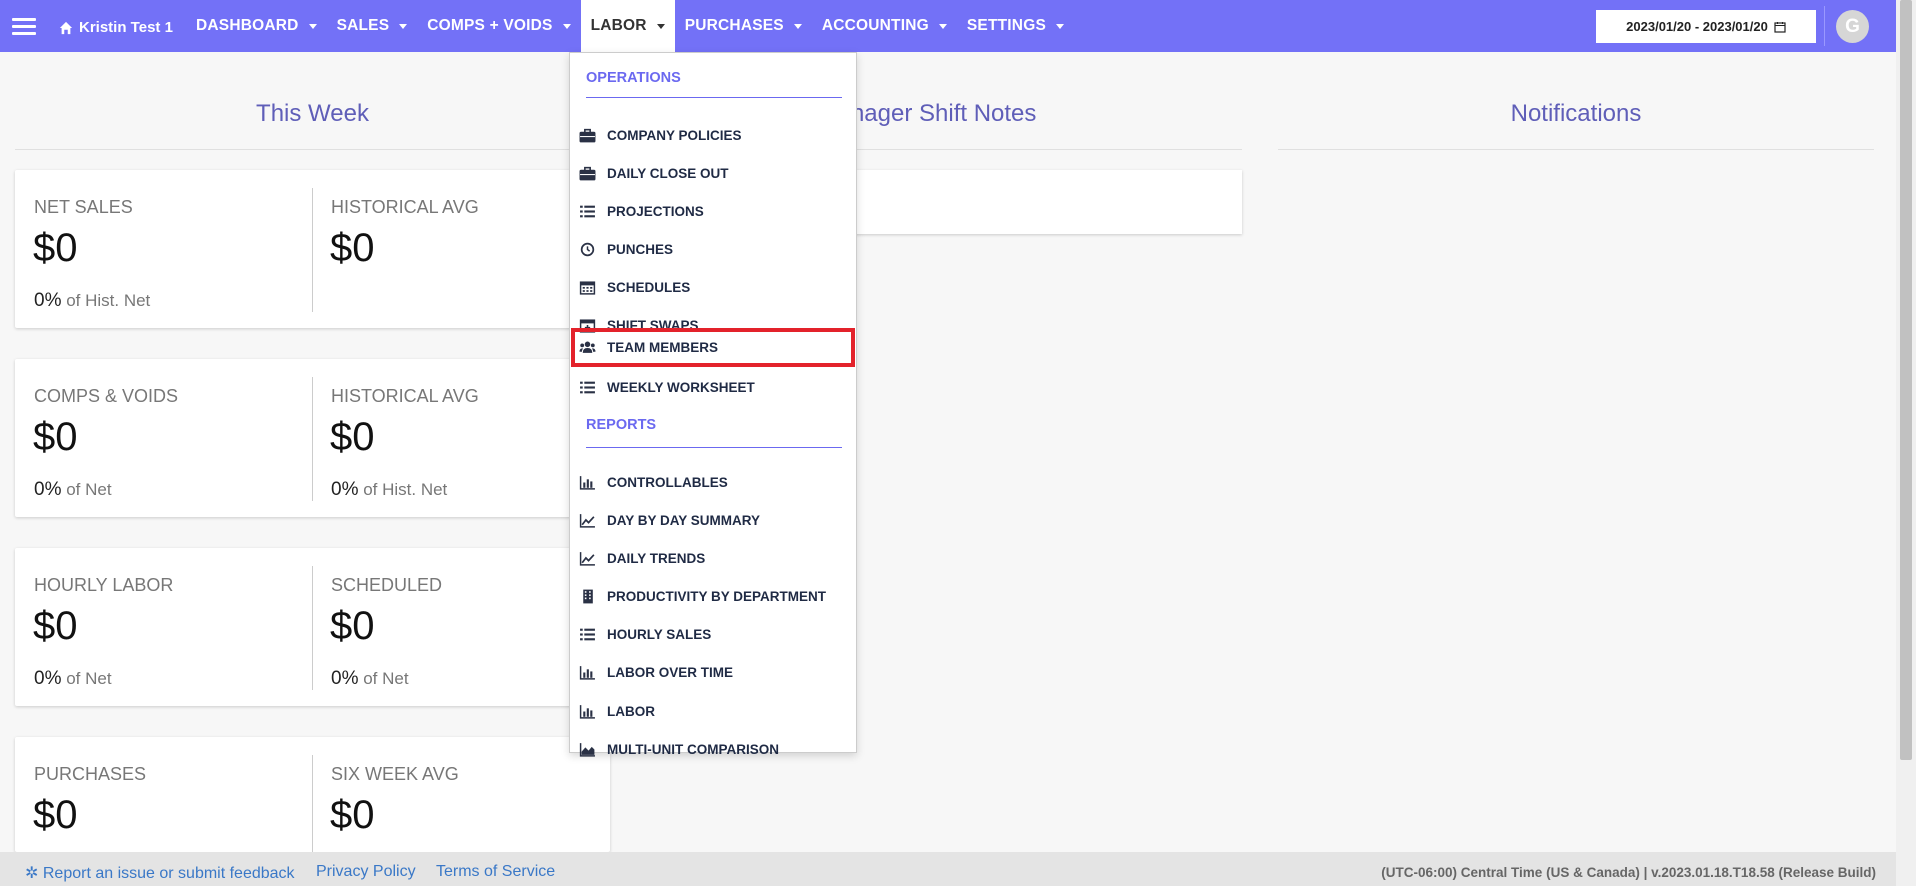 The image size is (1916, 886). What do you see at coordinates (713, 173) in the screenshot?
I see `menu-daily-close-out: DAILY CLOSE OUT` at bounding box center [713, 173].